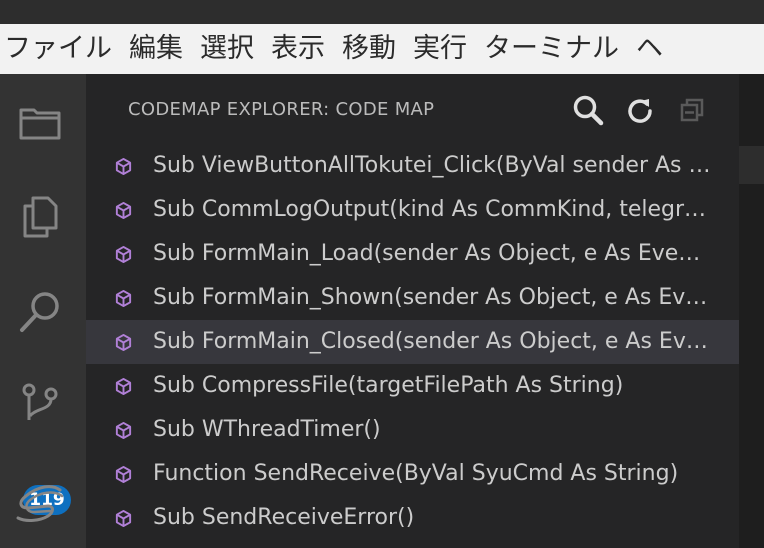  Describe the element at coordinates (40, 216) in the screenshot. I see `copy-icon` at that location.